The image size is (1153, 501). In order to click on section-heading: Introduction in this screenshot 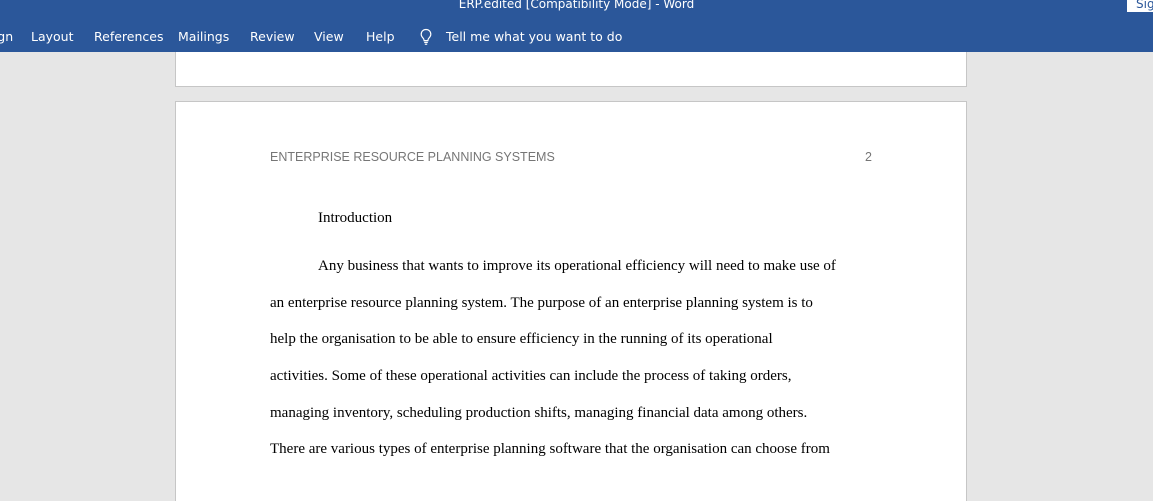, I will do `click(355, 218)`.